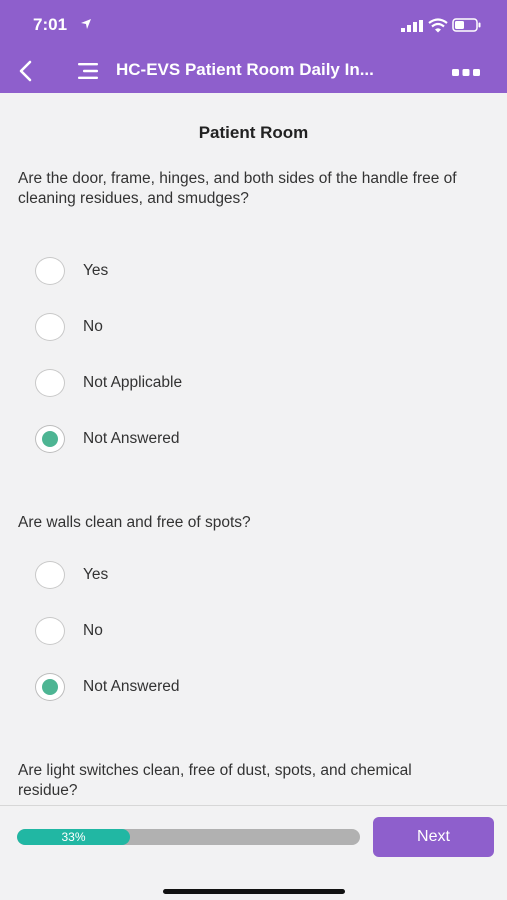  I want to click on footer-bar: 33% Next, so click(253, 852).